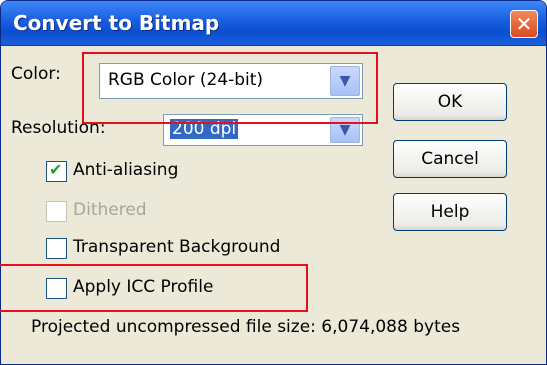  Describe the element at coordinates (126, 170) in the screenshot. I see `anti-aliasing-label: Anti-aliasing` at that location.